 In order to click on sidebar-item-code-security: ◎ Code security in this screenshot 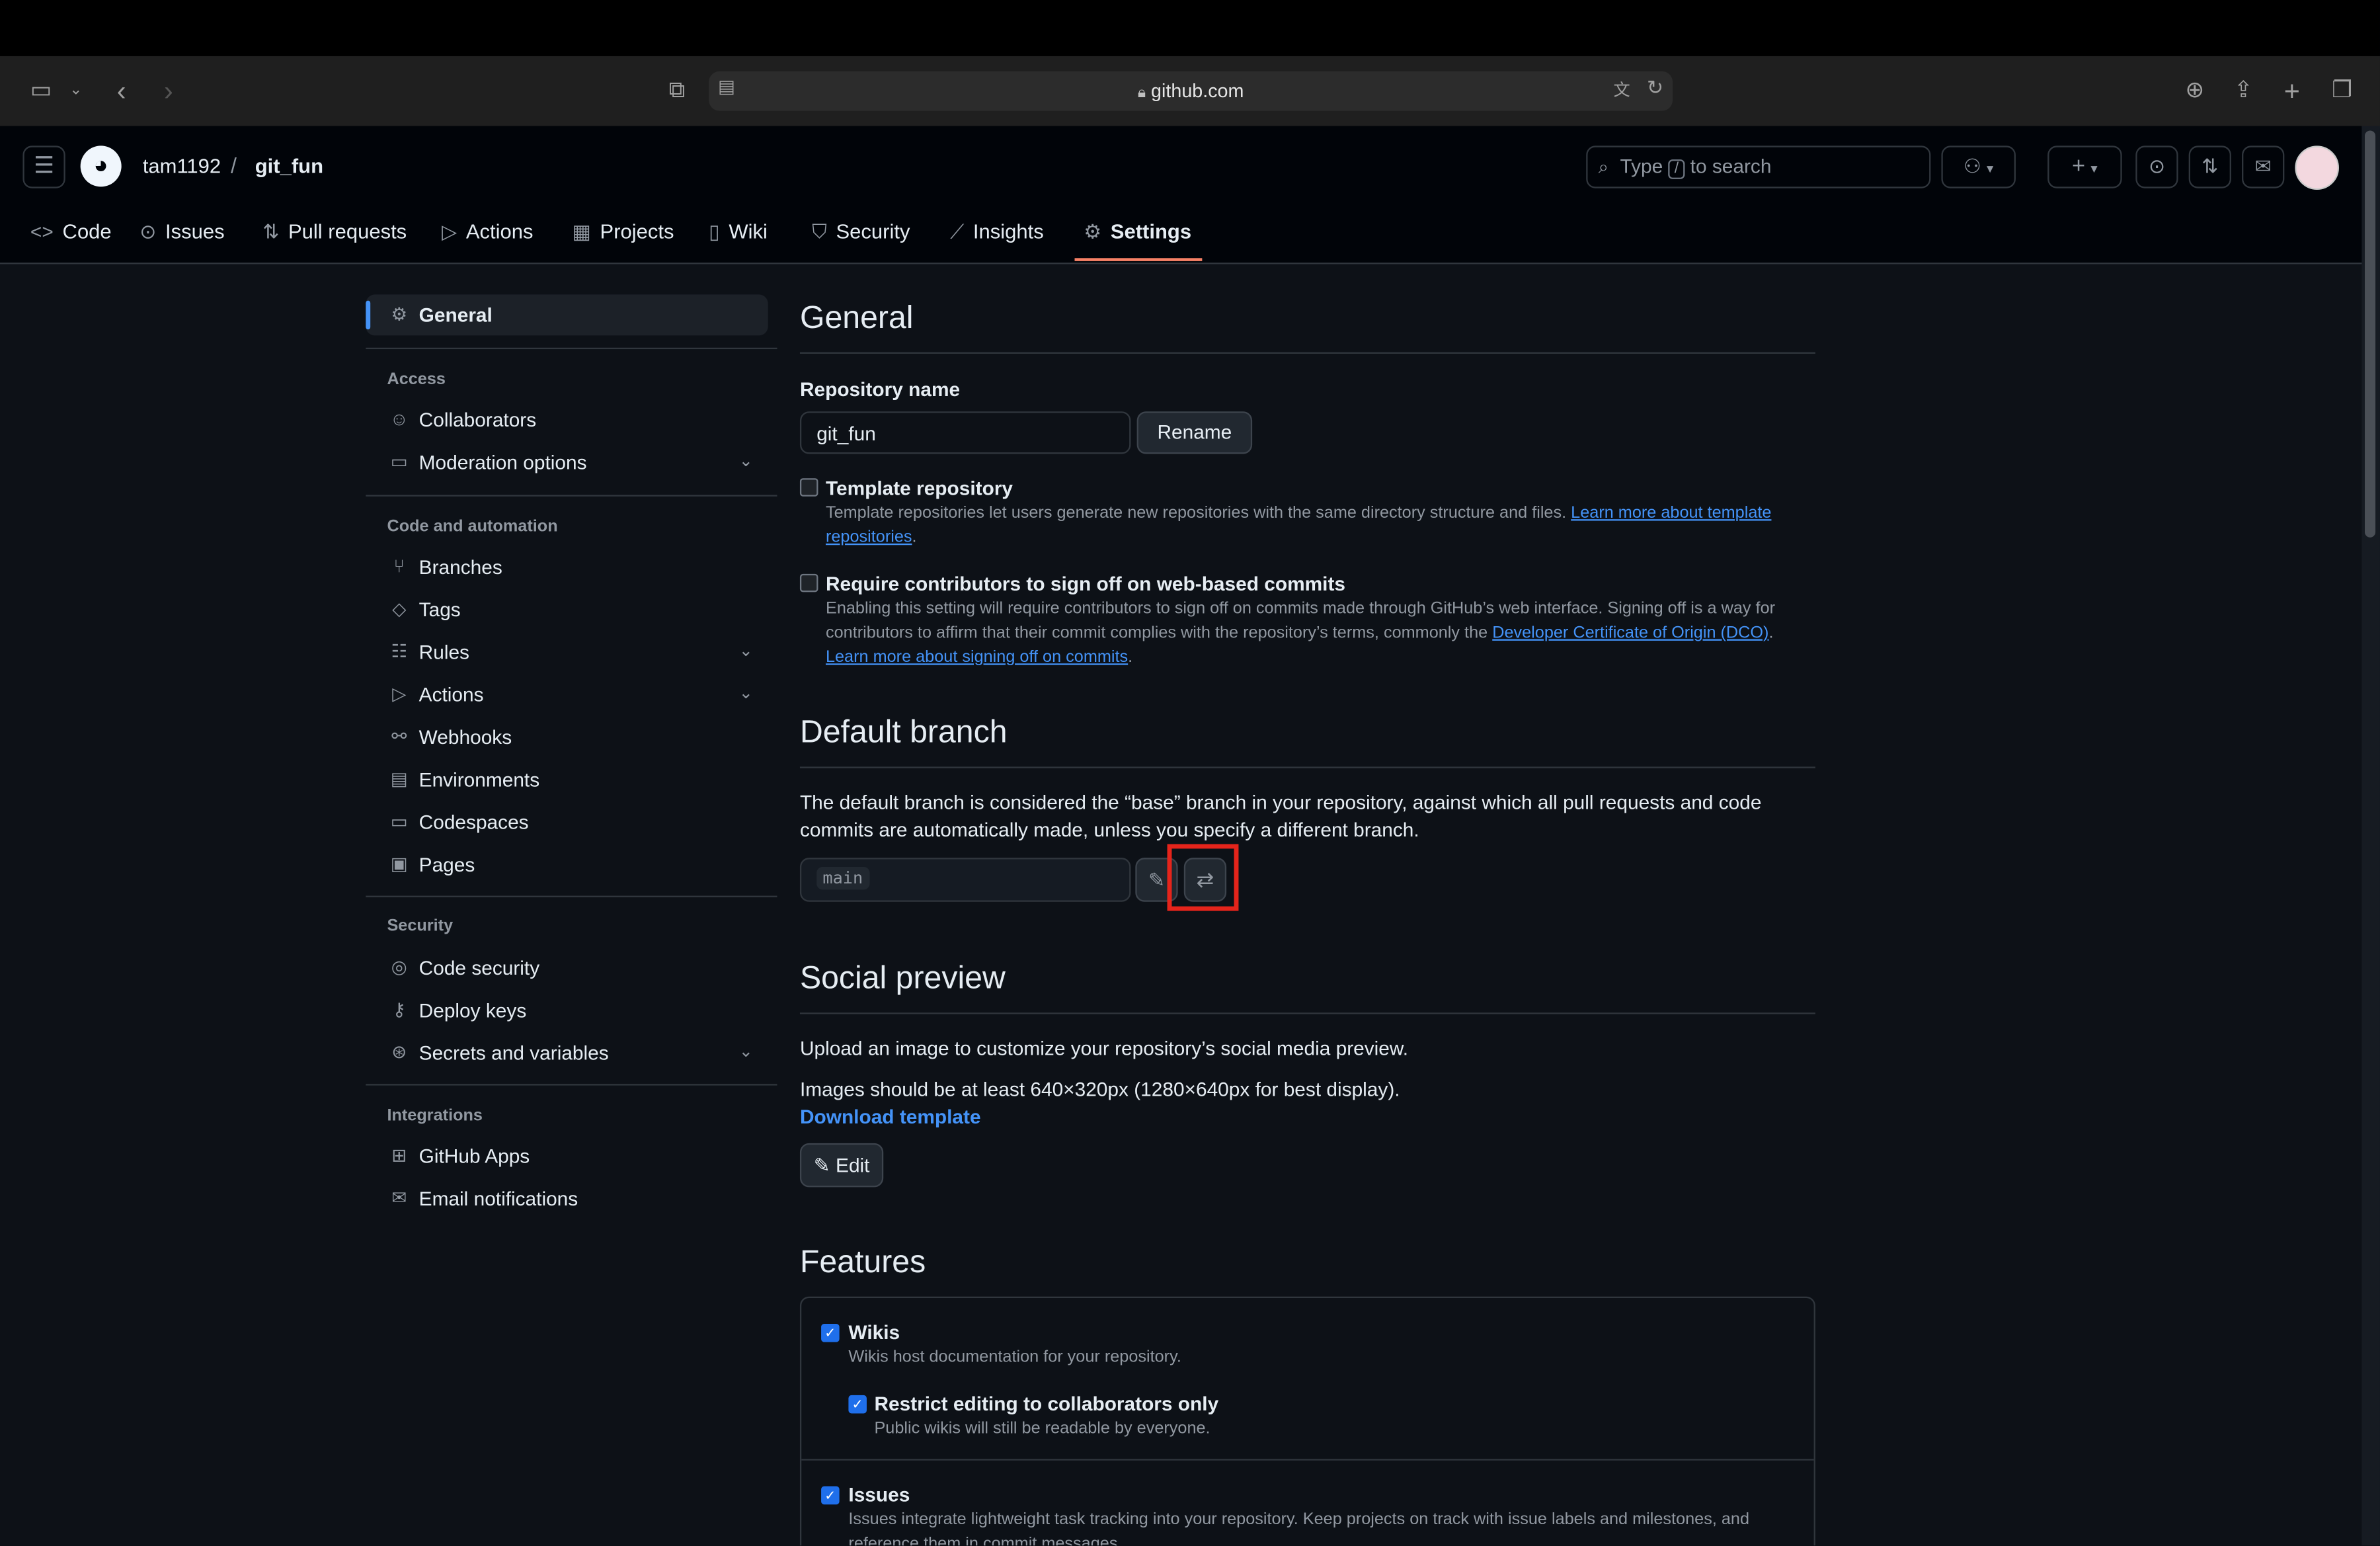, I will do `click(567, 968)`.